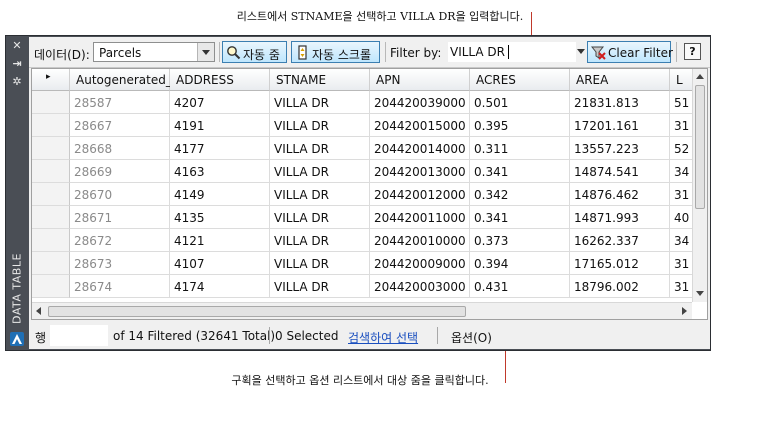 This screenshot has width=775, height=442. What do you see at coordinates (301, 80) in the screenshot?
I see `column-header-label: STNAME` at bounding box center [301, 80].